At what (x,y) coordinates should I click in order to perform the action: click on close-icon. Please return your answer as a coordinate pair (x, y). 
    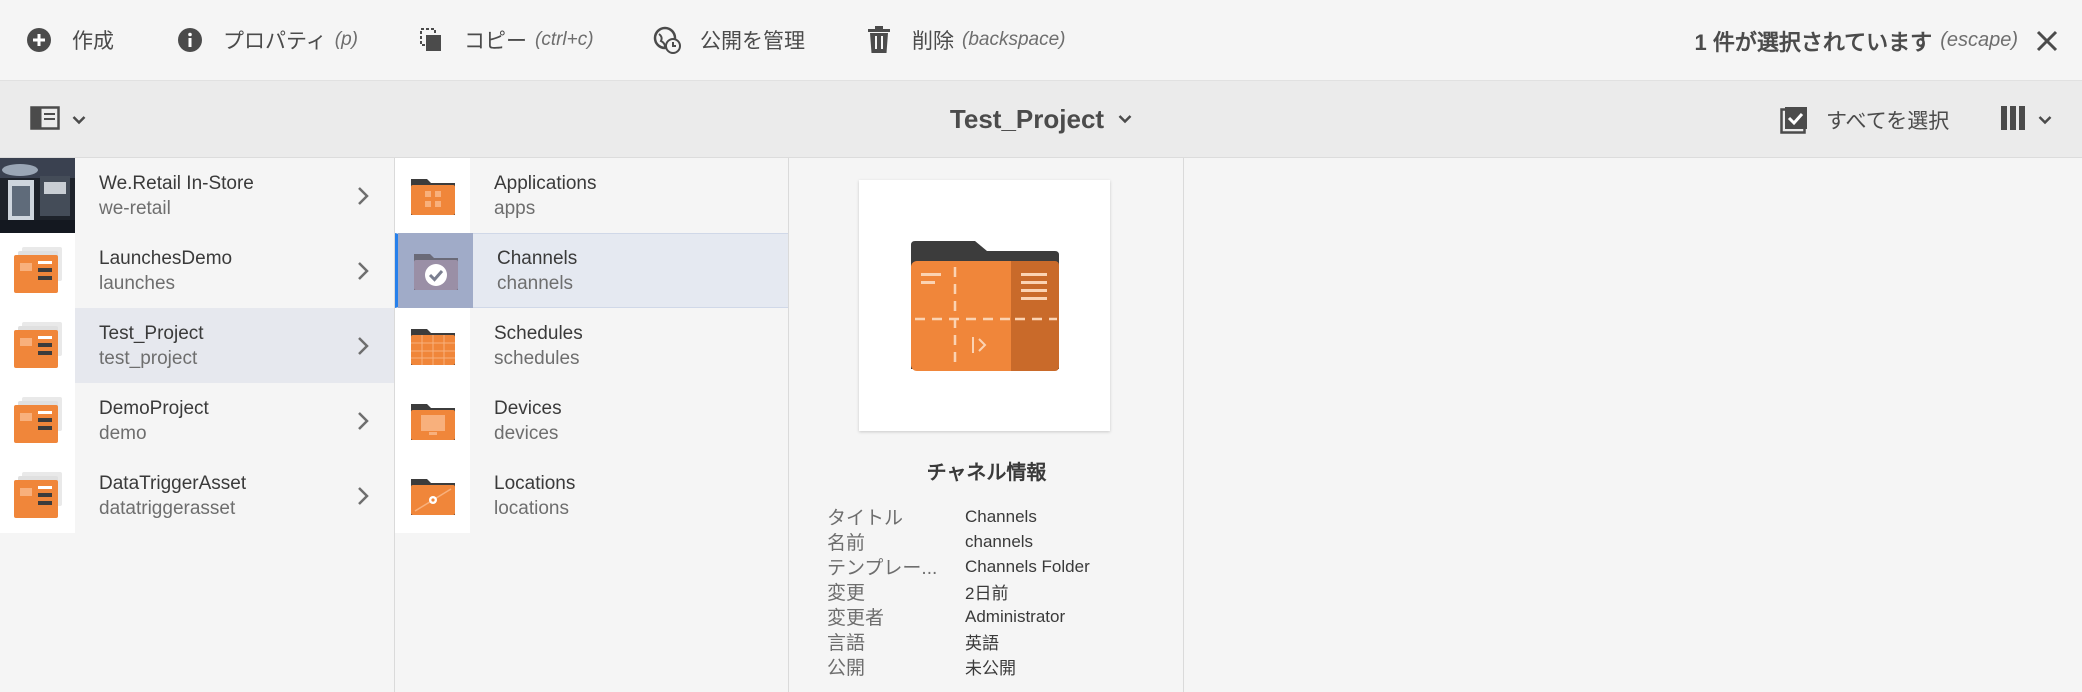
    Looking at the image, I should click on (2047, 41).